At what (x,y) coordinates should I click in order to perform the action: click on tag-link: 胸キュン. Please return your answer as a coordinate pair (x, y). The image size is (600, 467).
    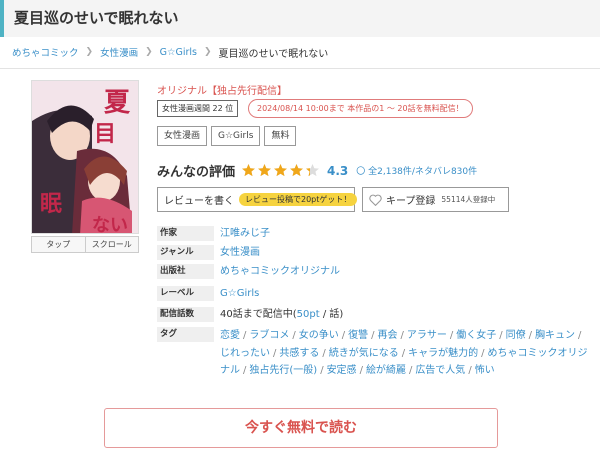
    Looking at the image, I should click on (555, 335).